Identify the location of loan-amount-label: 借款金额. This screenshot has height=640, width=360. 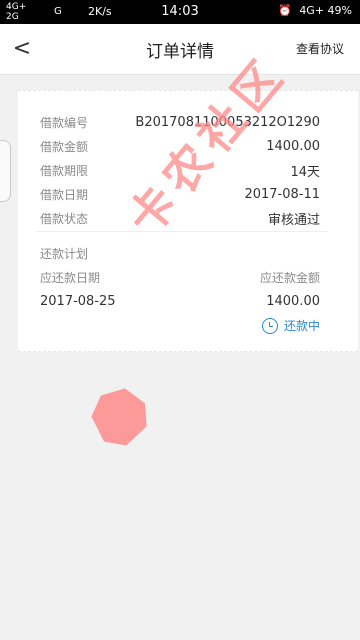
(64, 146).